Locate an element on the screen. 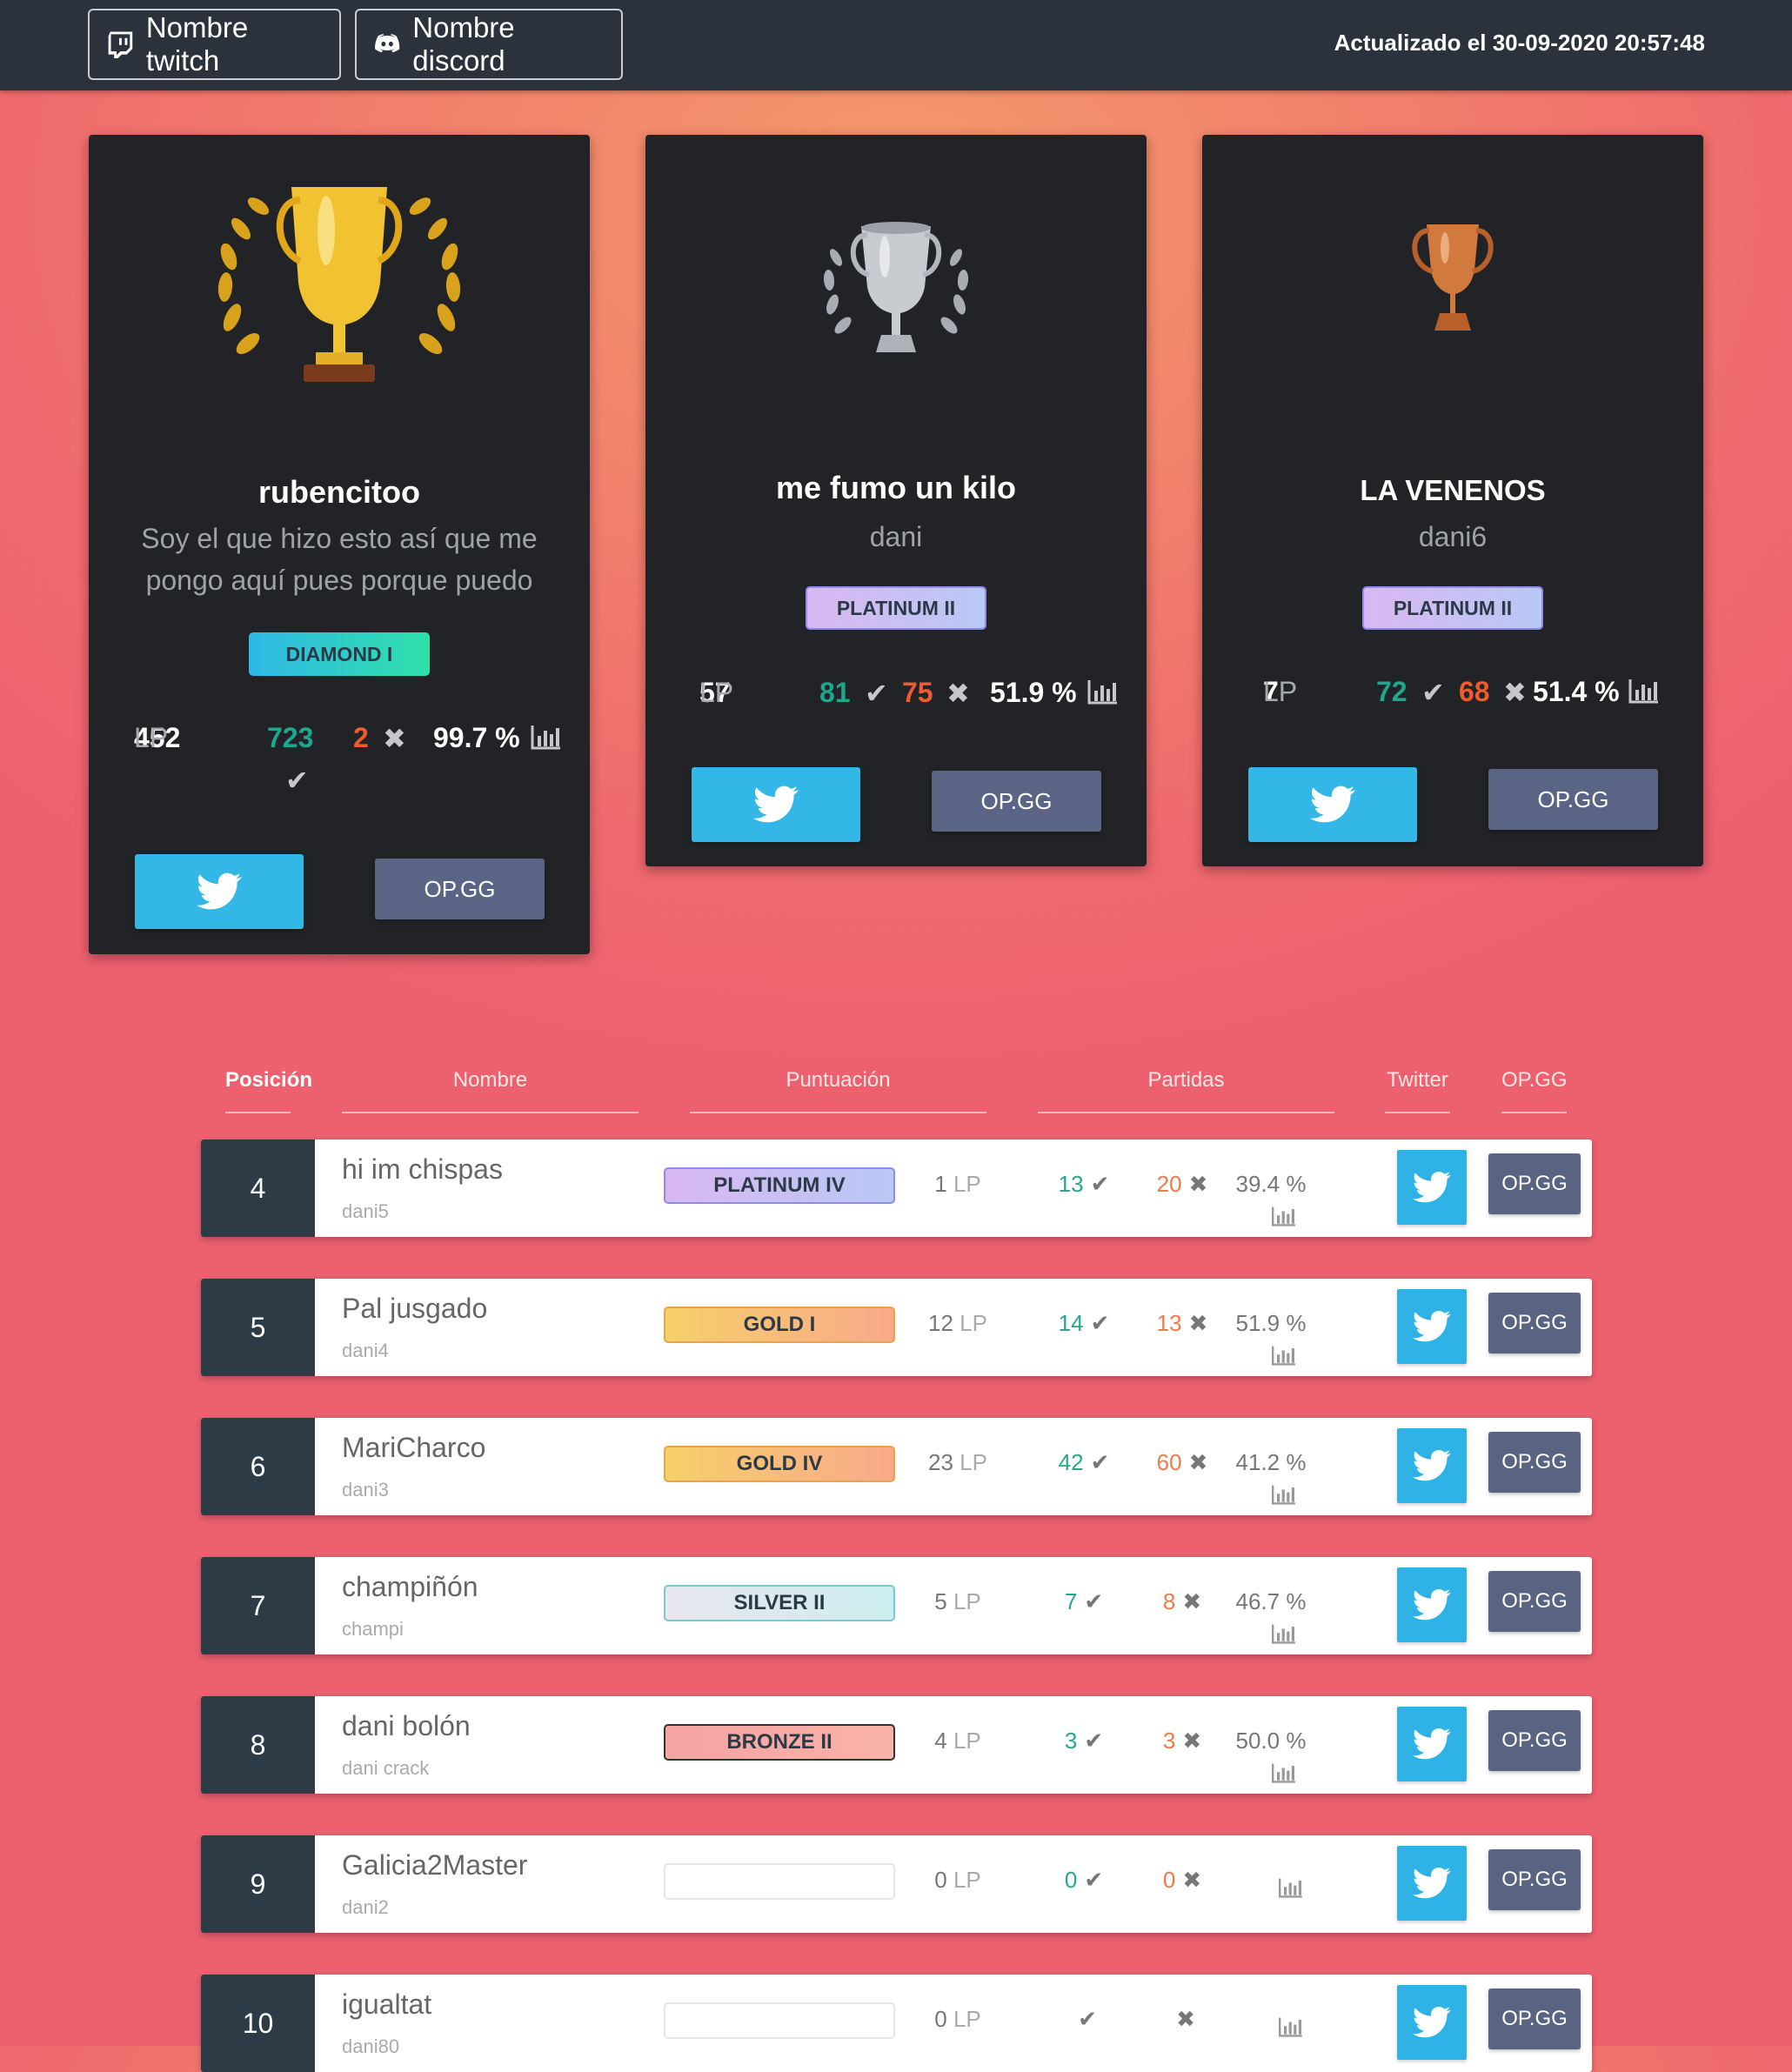  table-row: 9 Galicia2Master dani2 0 LP 0 ✔ 0 ✖ OP.GG is located at coordinates (896, 1884).